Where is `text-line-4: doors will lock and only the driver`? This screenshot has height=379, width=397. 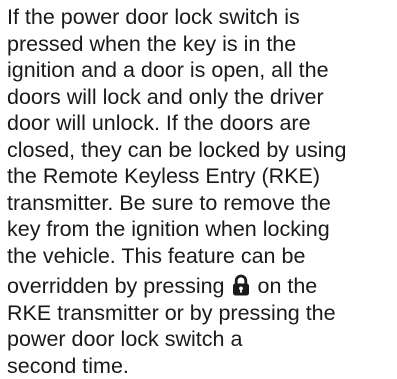
text-line-4: doors will lock and only the driver is located at coordinates (165, 96).